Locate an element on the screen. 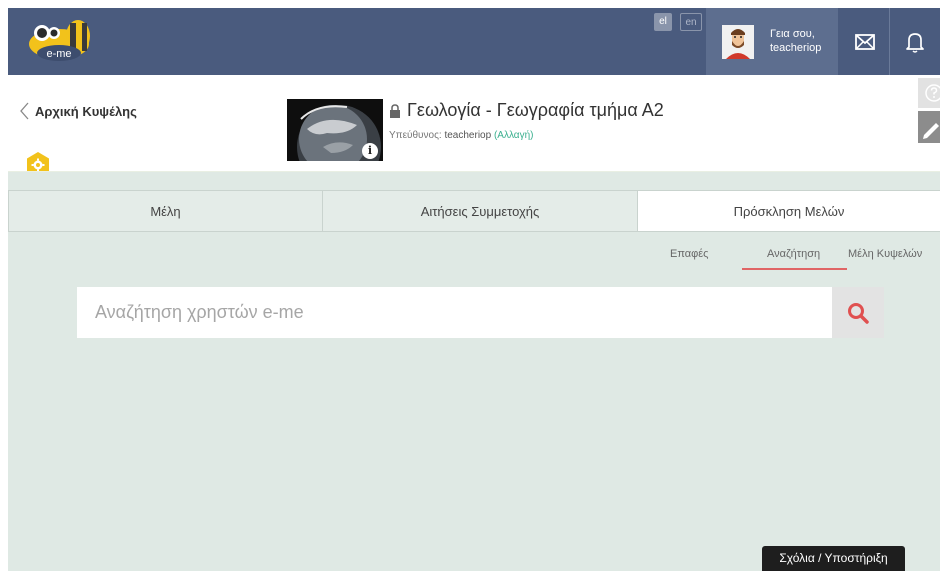 This screenshot has width=940, height=571. active-subtab-indicator is located at coordinates (794, 269).